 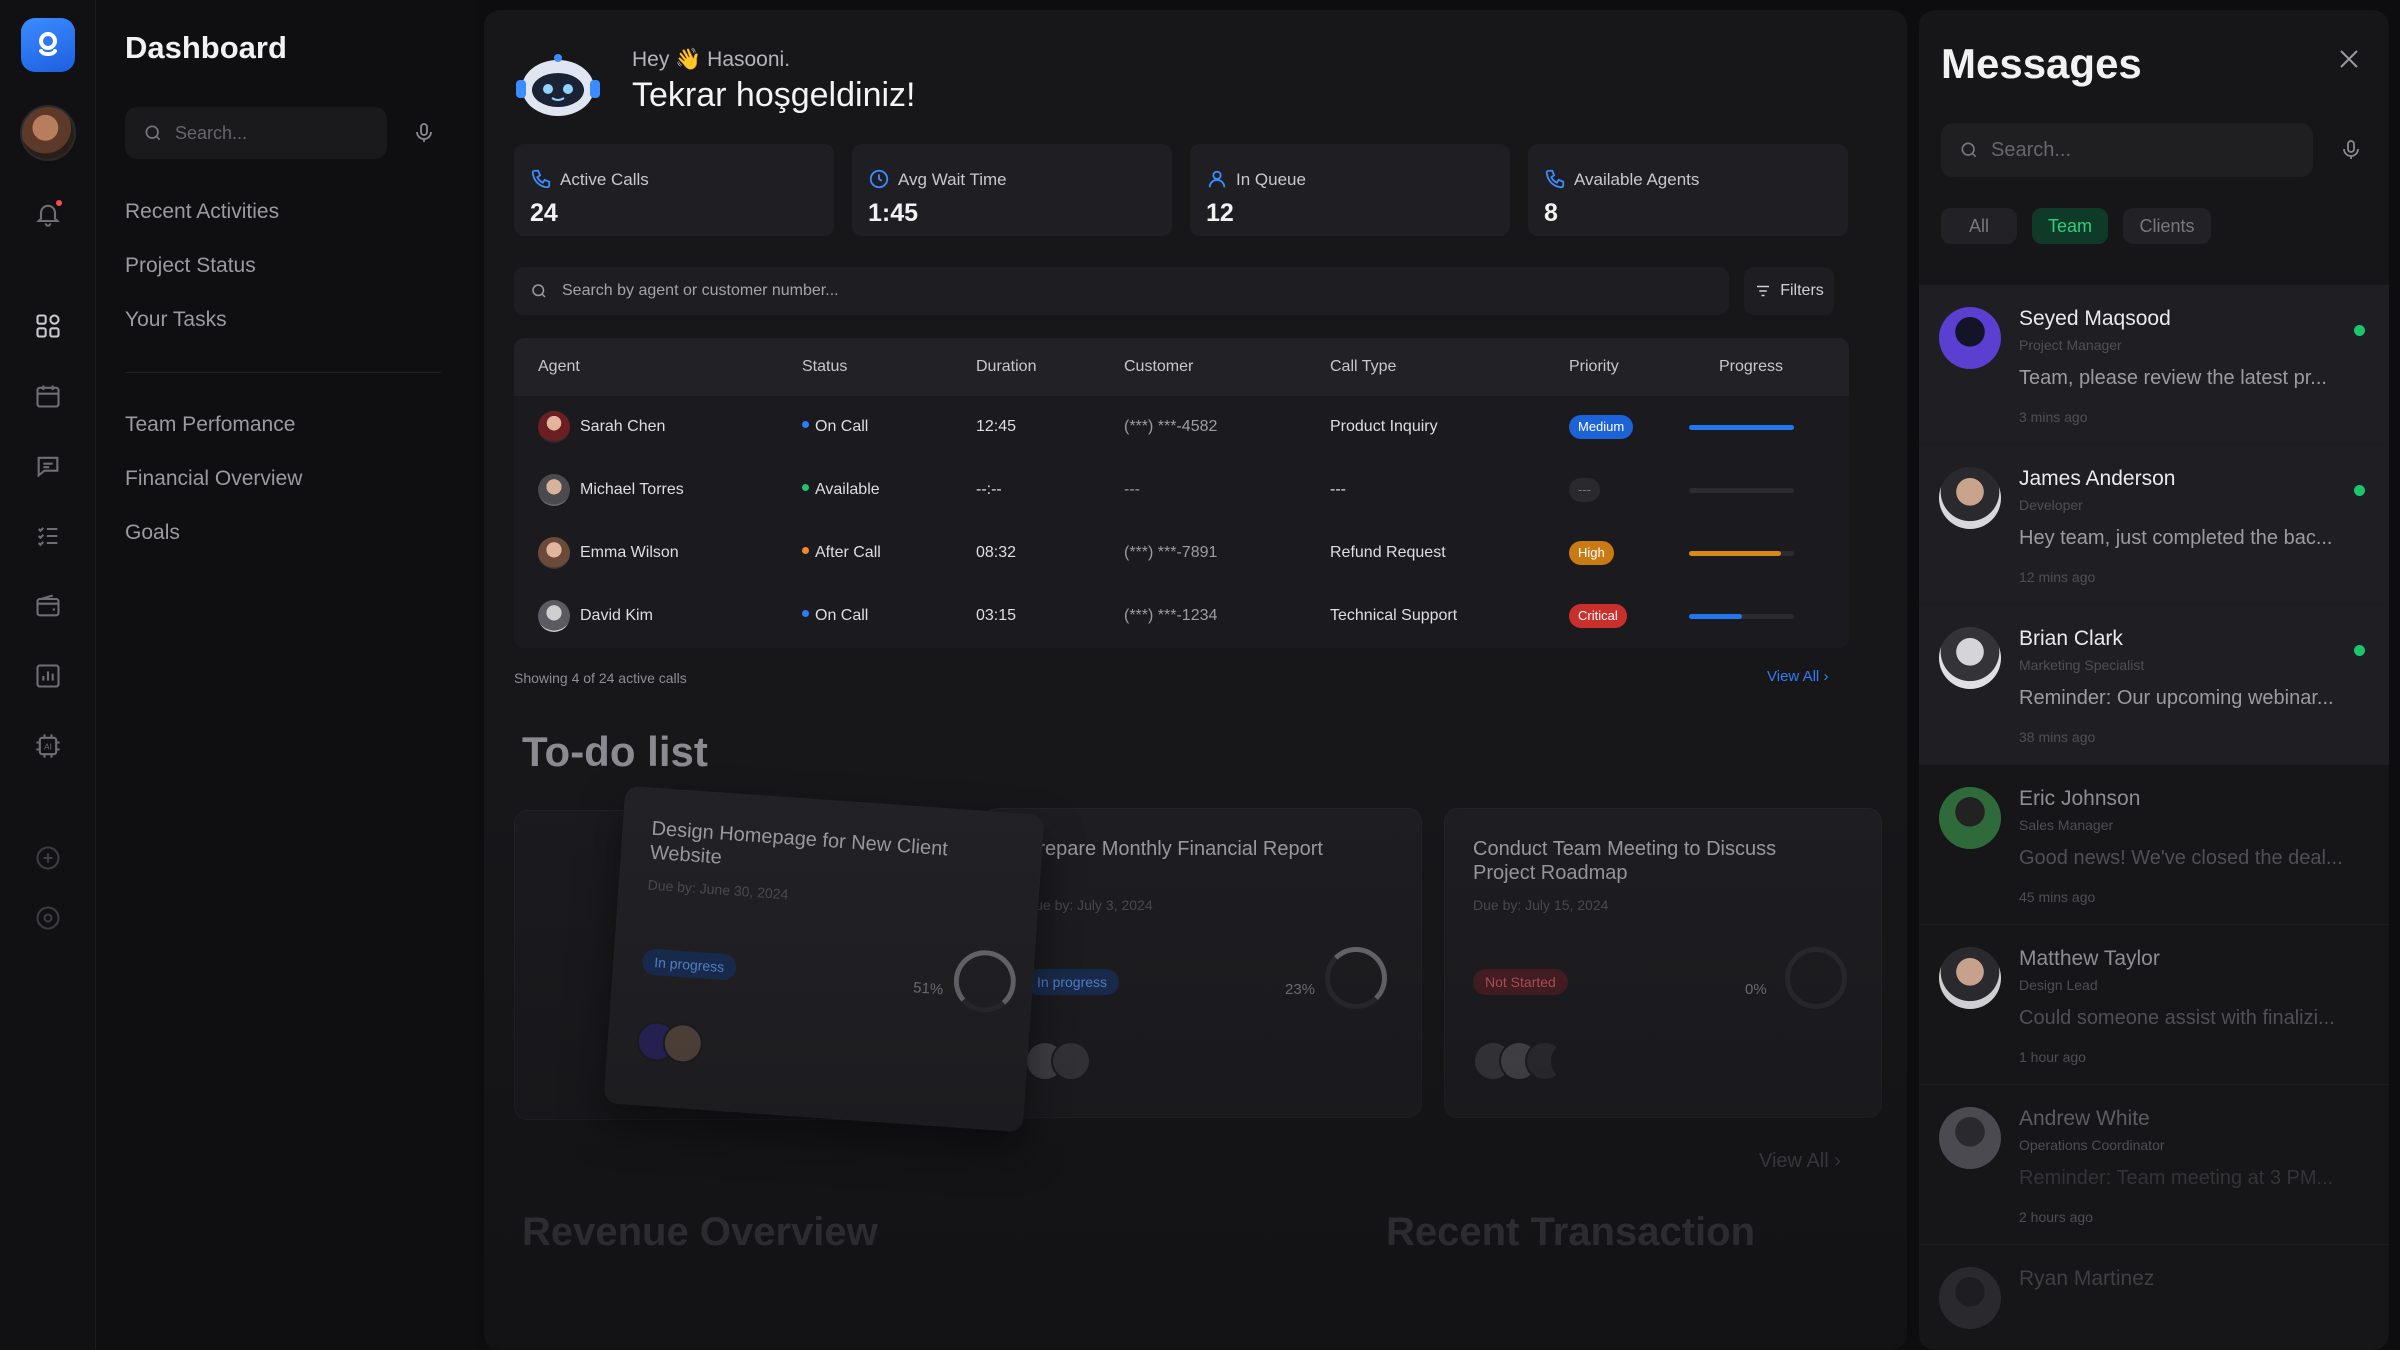 I want to click on status-cell: After Call, so click(x=841, y=553).